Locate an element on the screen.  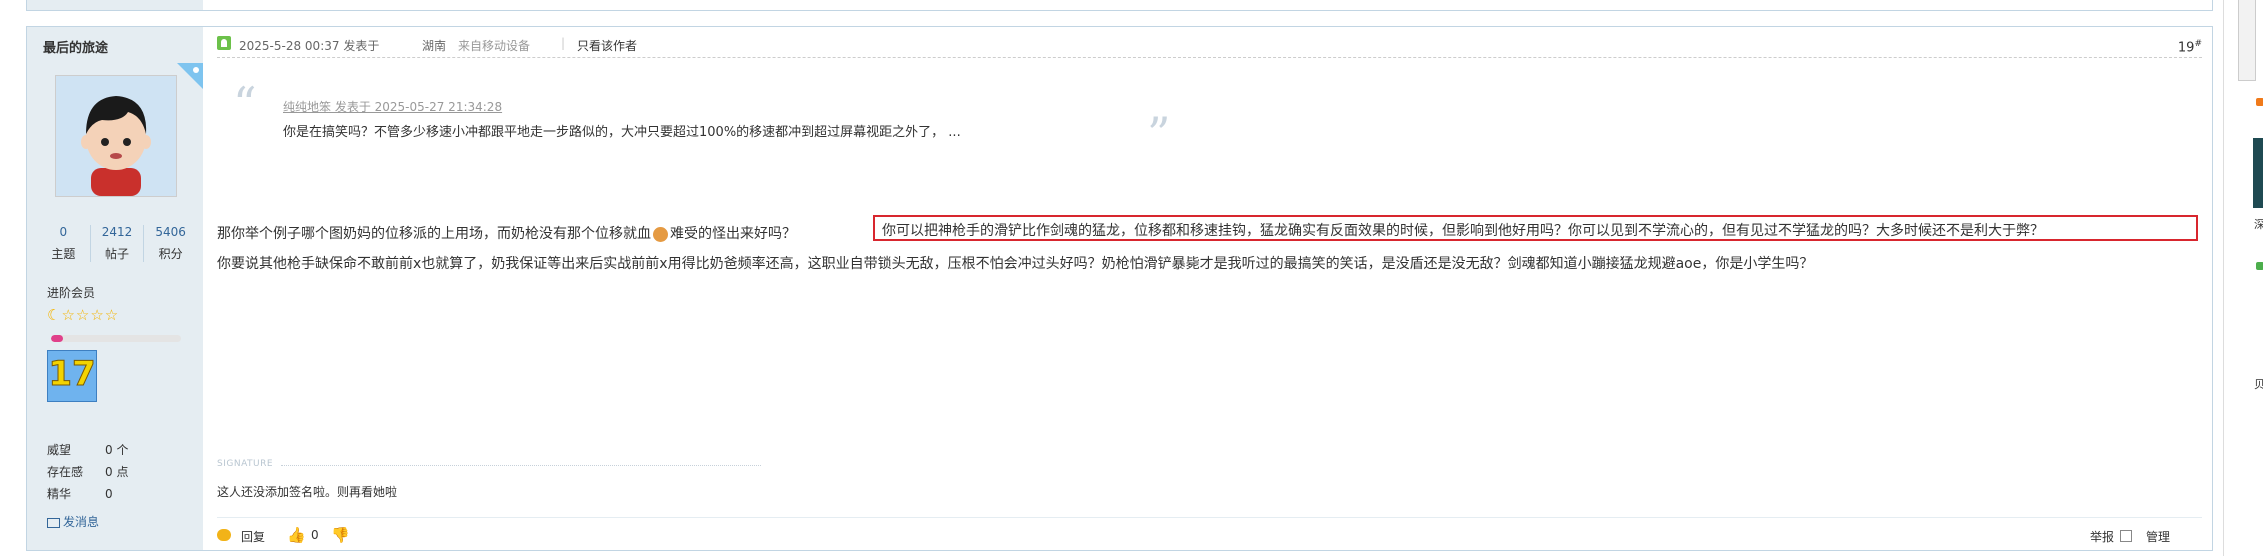
avatar-image is located at coordinates (116, 136).